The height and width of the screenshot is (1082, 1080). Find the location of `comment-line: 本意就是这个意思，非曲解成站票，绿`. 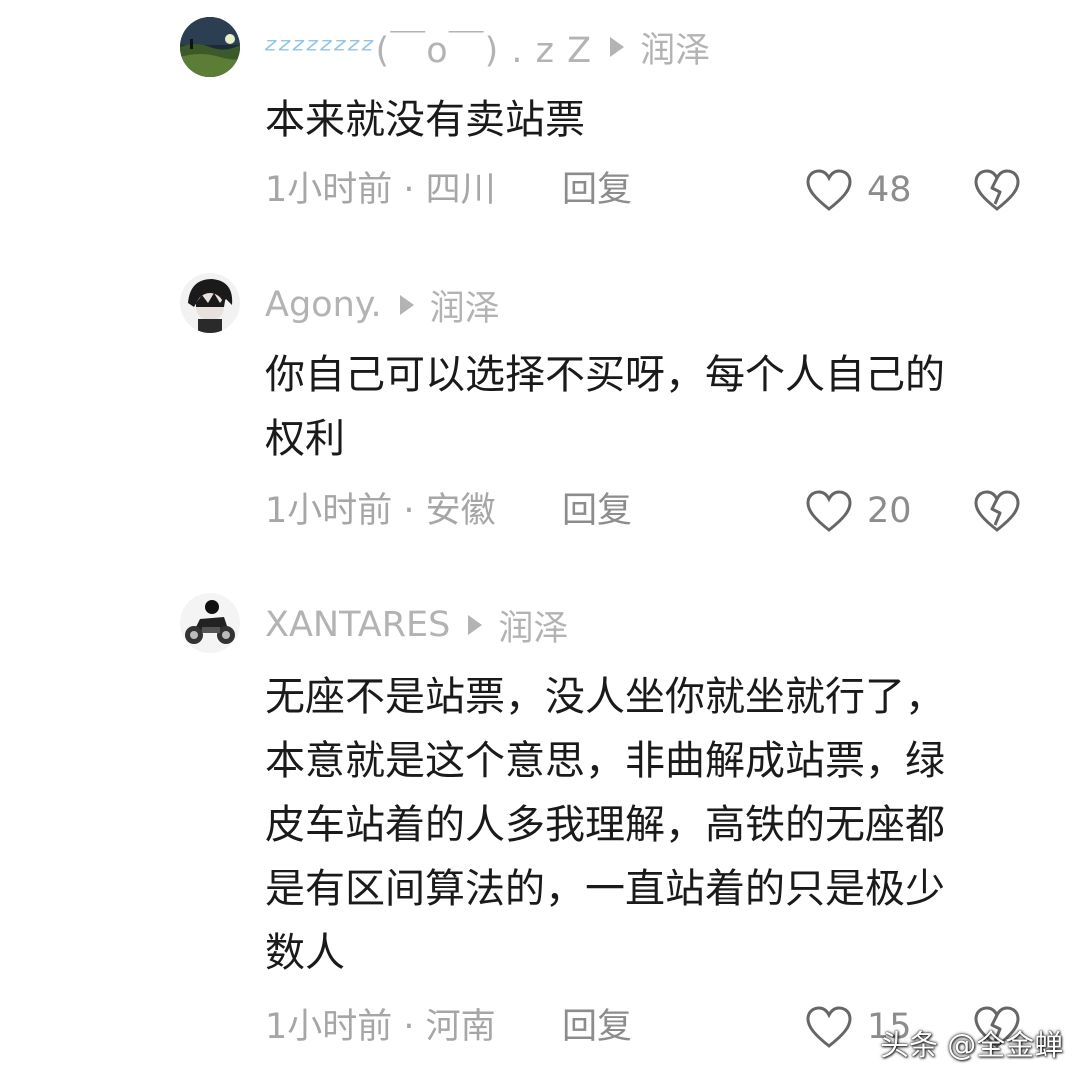

comment-line: 本意就是这个意思，非曲解成站票，绿 is located at coordinates (605, 761).